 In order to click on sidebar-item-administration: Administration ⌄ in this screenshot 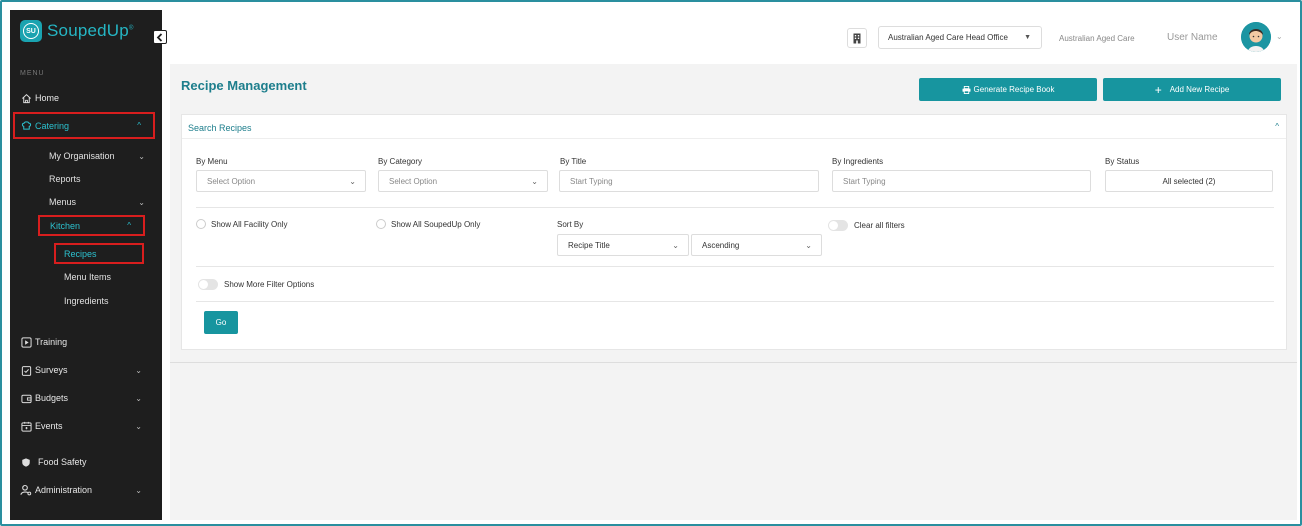, I will do `click(87, 490)`.